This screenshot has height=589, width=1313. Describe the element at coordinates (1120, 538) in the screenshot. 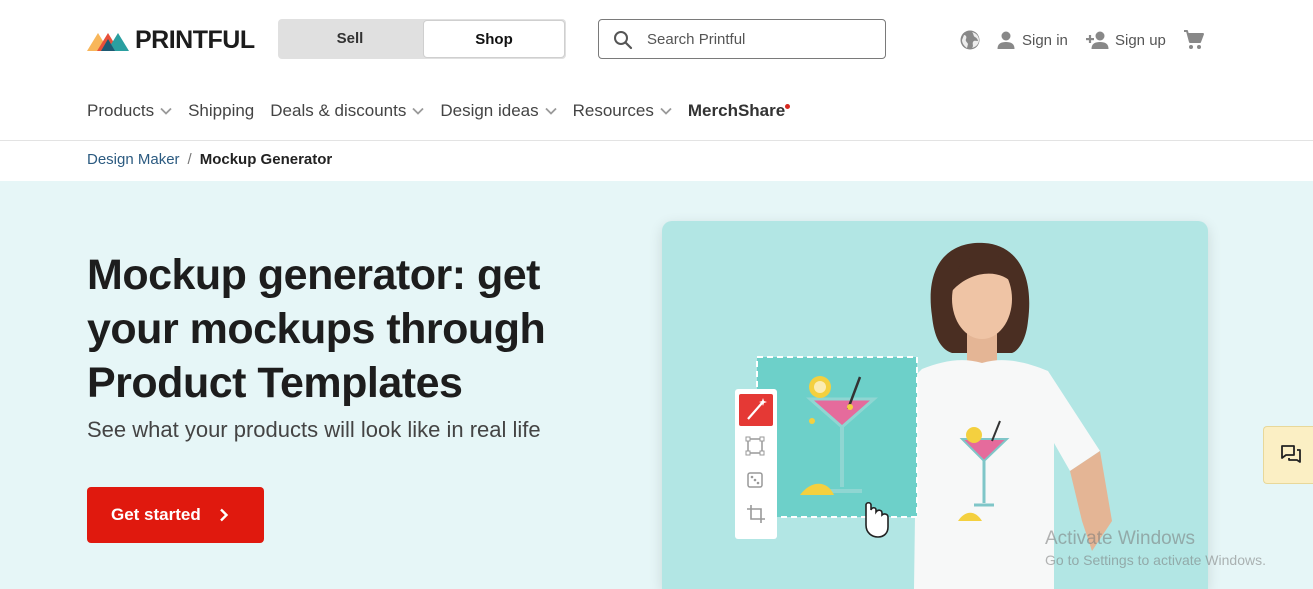

I see `watermark-title: Activate Windows` at that location.